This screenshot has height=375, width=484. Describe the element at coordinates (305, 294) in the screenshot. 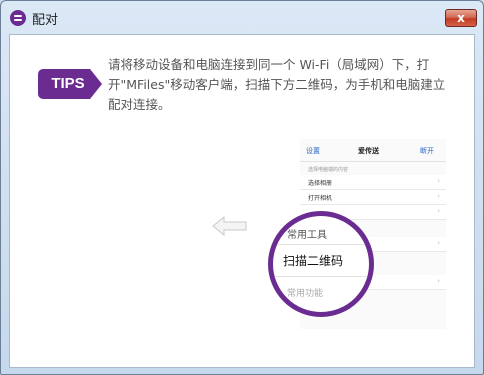

I see `magnified-faded-item: 常用功能` at that location.